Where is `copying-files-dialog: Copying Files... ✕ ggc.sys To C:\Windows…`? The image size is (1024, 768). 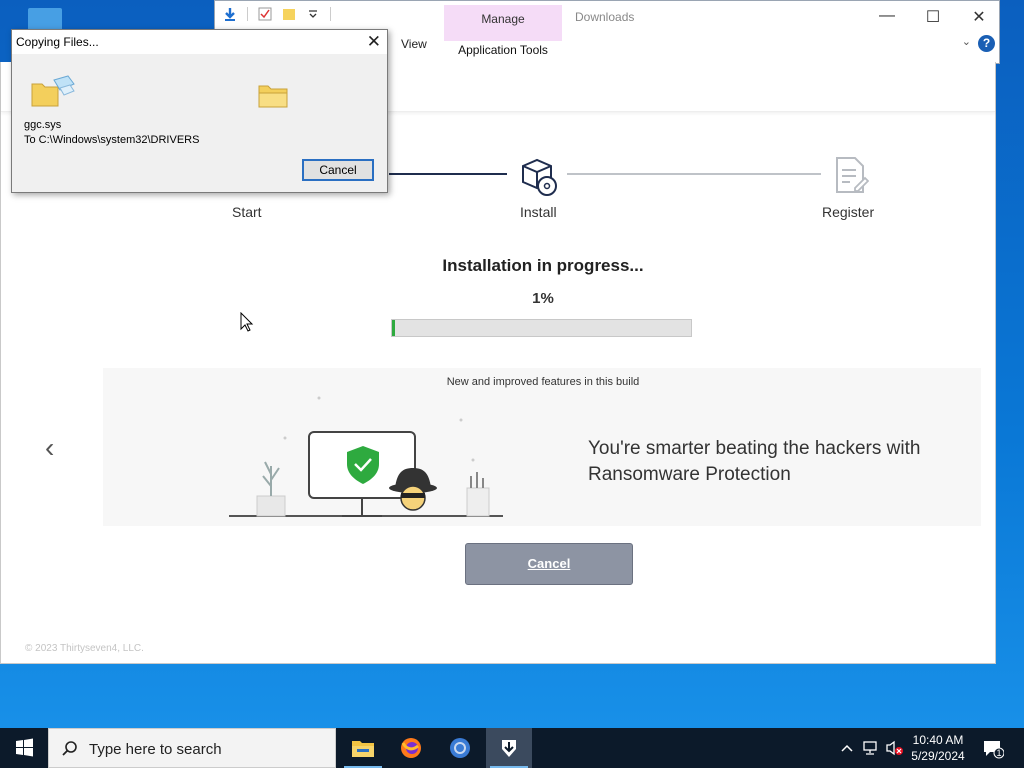
copying-files-dialog: Copying Files... ✕ ggc.sys To C:\Windows… is located at coordinates (199, 111).